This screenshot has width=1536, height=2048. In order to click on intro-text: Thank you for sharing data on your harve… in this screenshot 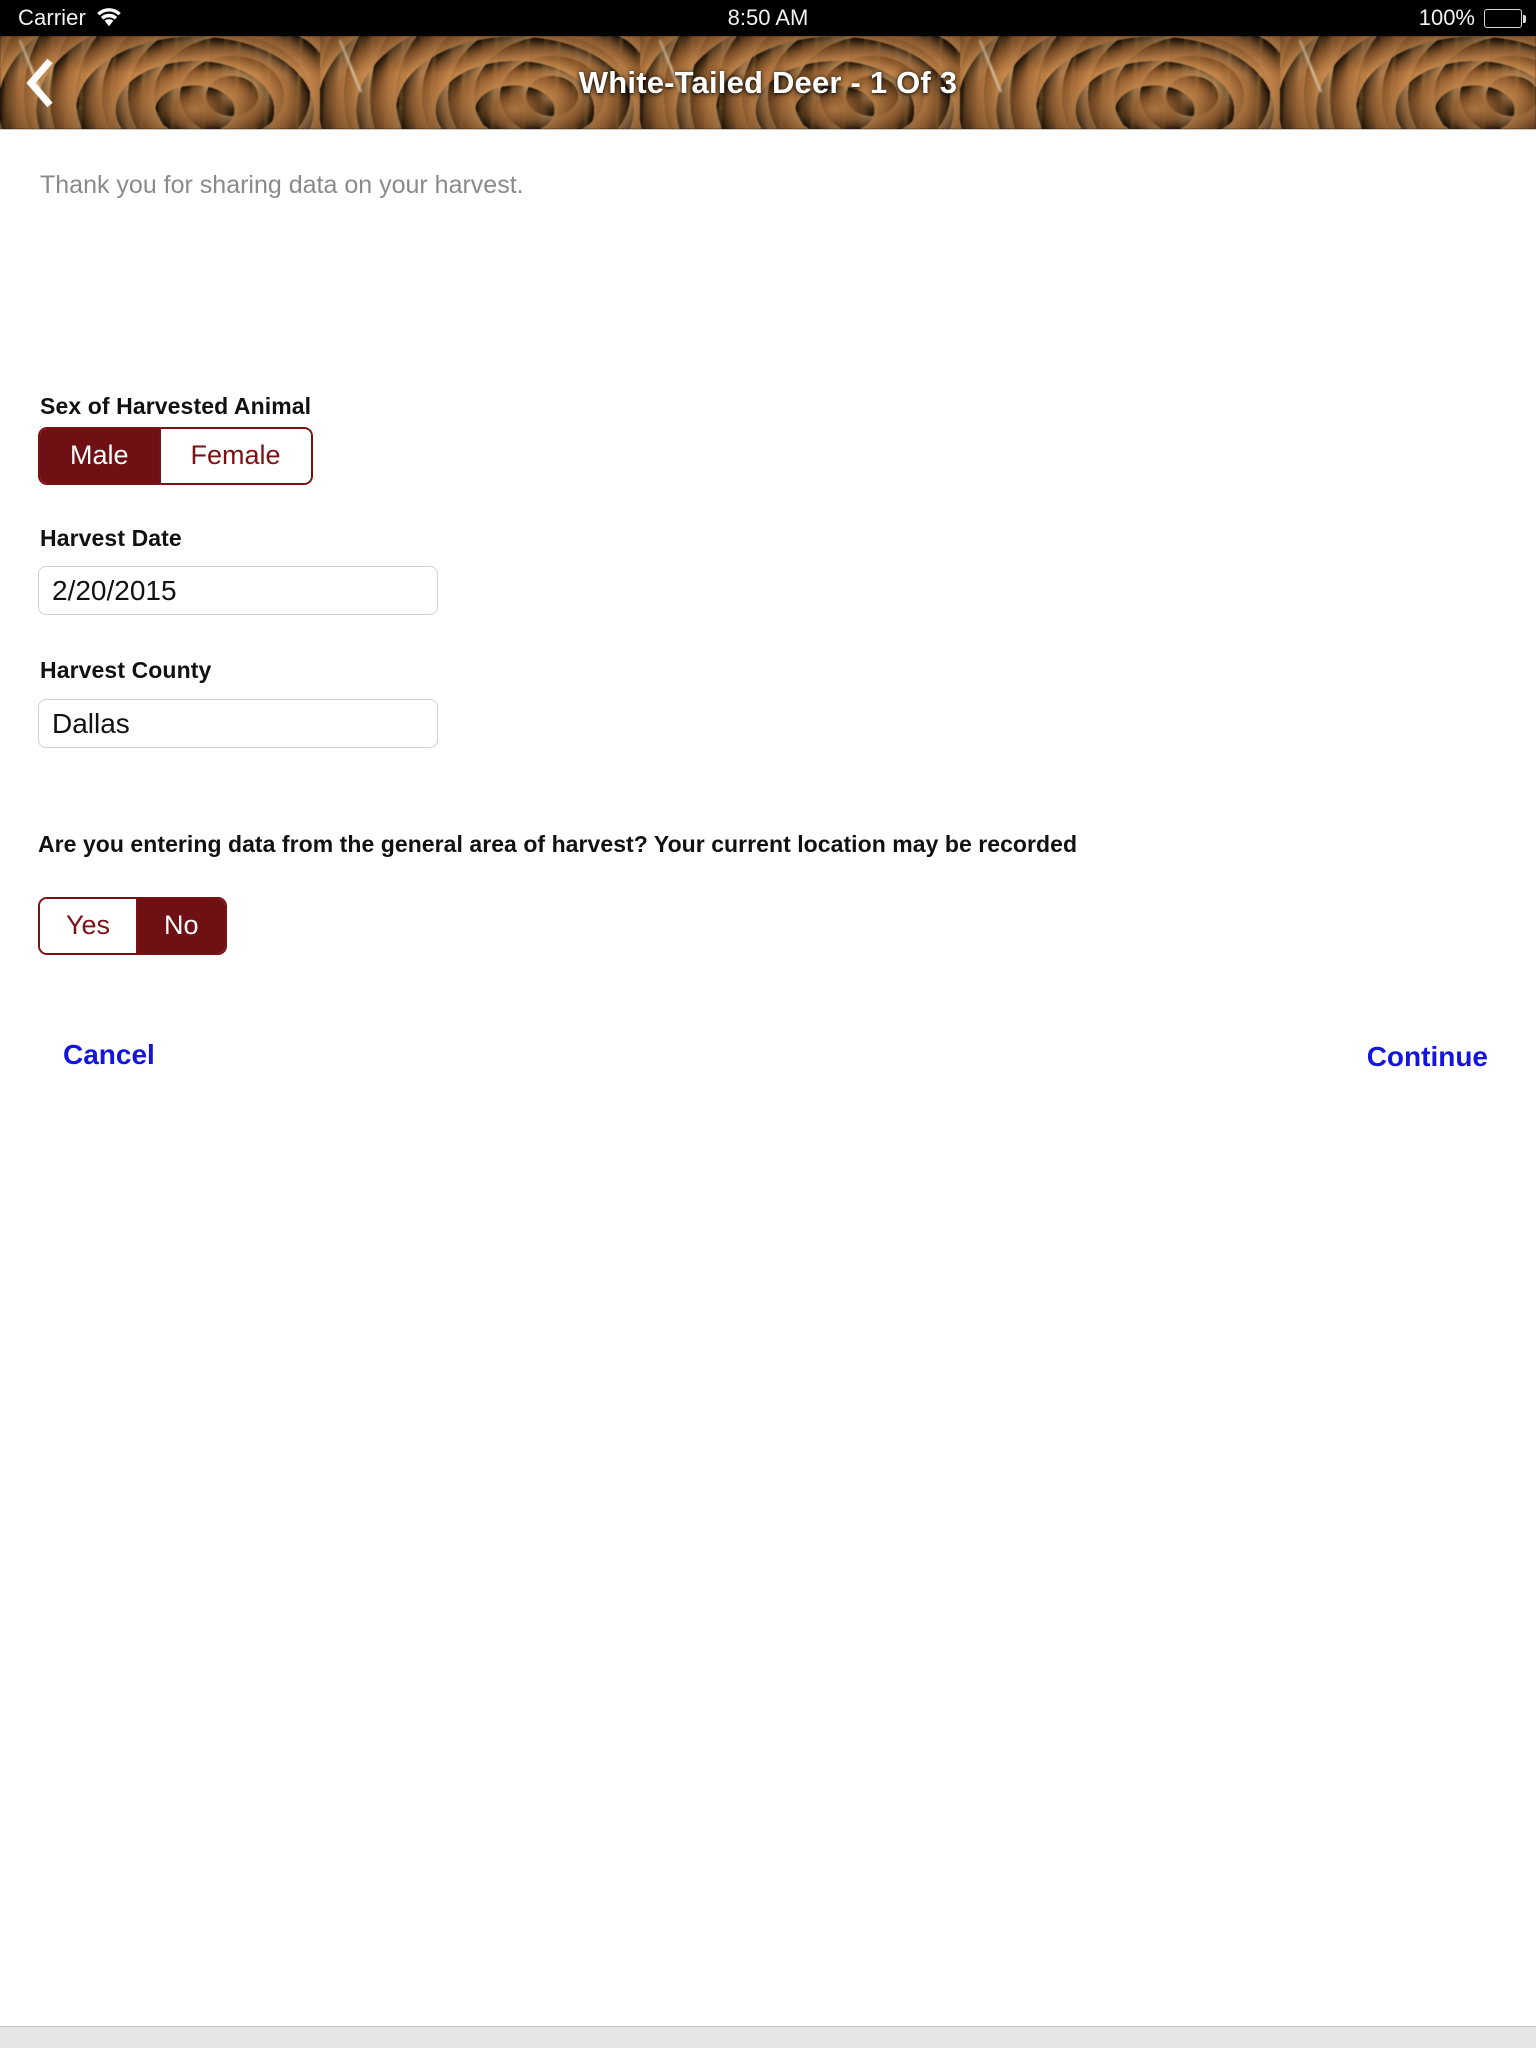, I will do `click(282, 185)`.